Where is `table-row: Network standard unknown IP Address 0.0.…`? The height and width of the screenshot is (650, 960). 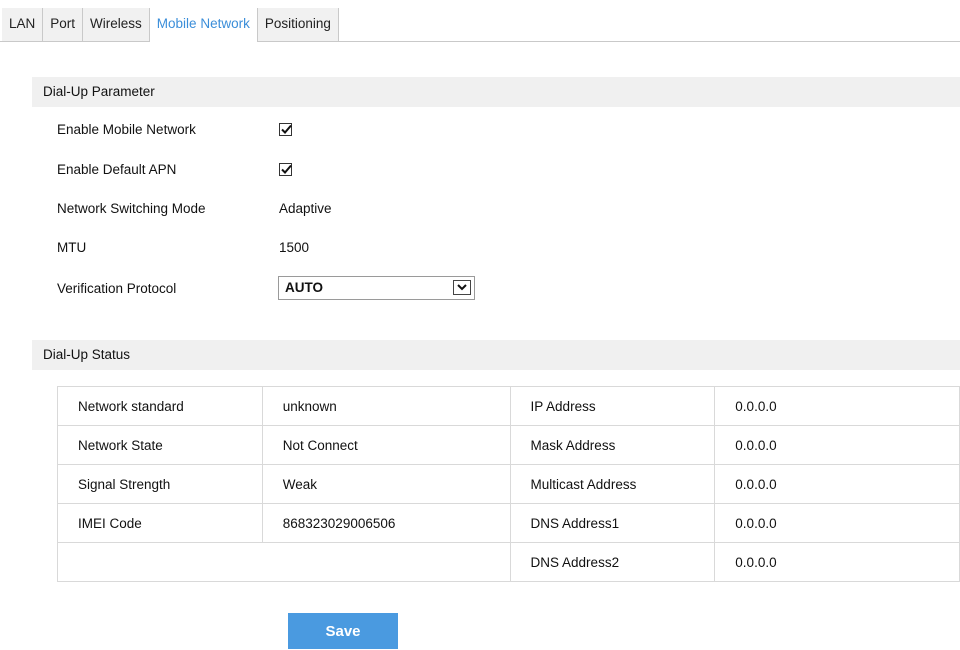 table-row: Network standard unknown IP Address 0.0.… is located at coordinates (508, 406).